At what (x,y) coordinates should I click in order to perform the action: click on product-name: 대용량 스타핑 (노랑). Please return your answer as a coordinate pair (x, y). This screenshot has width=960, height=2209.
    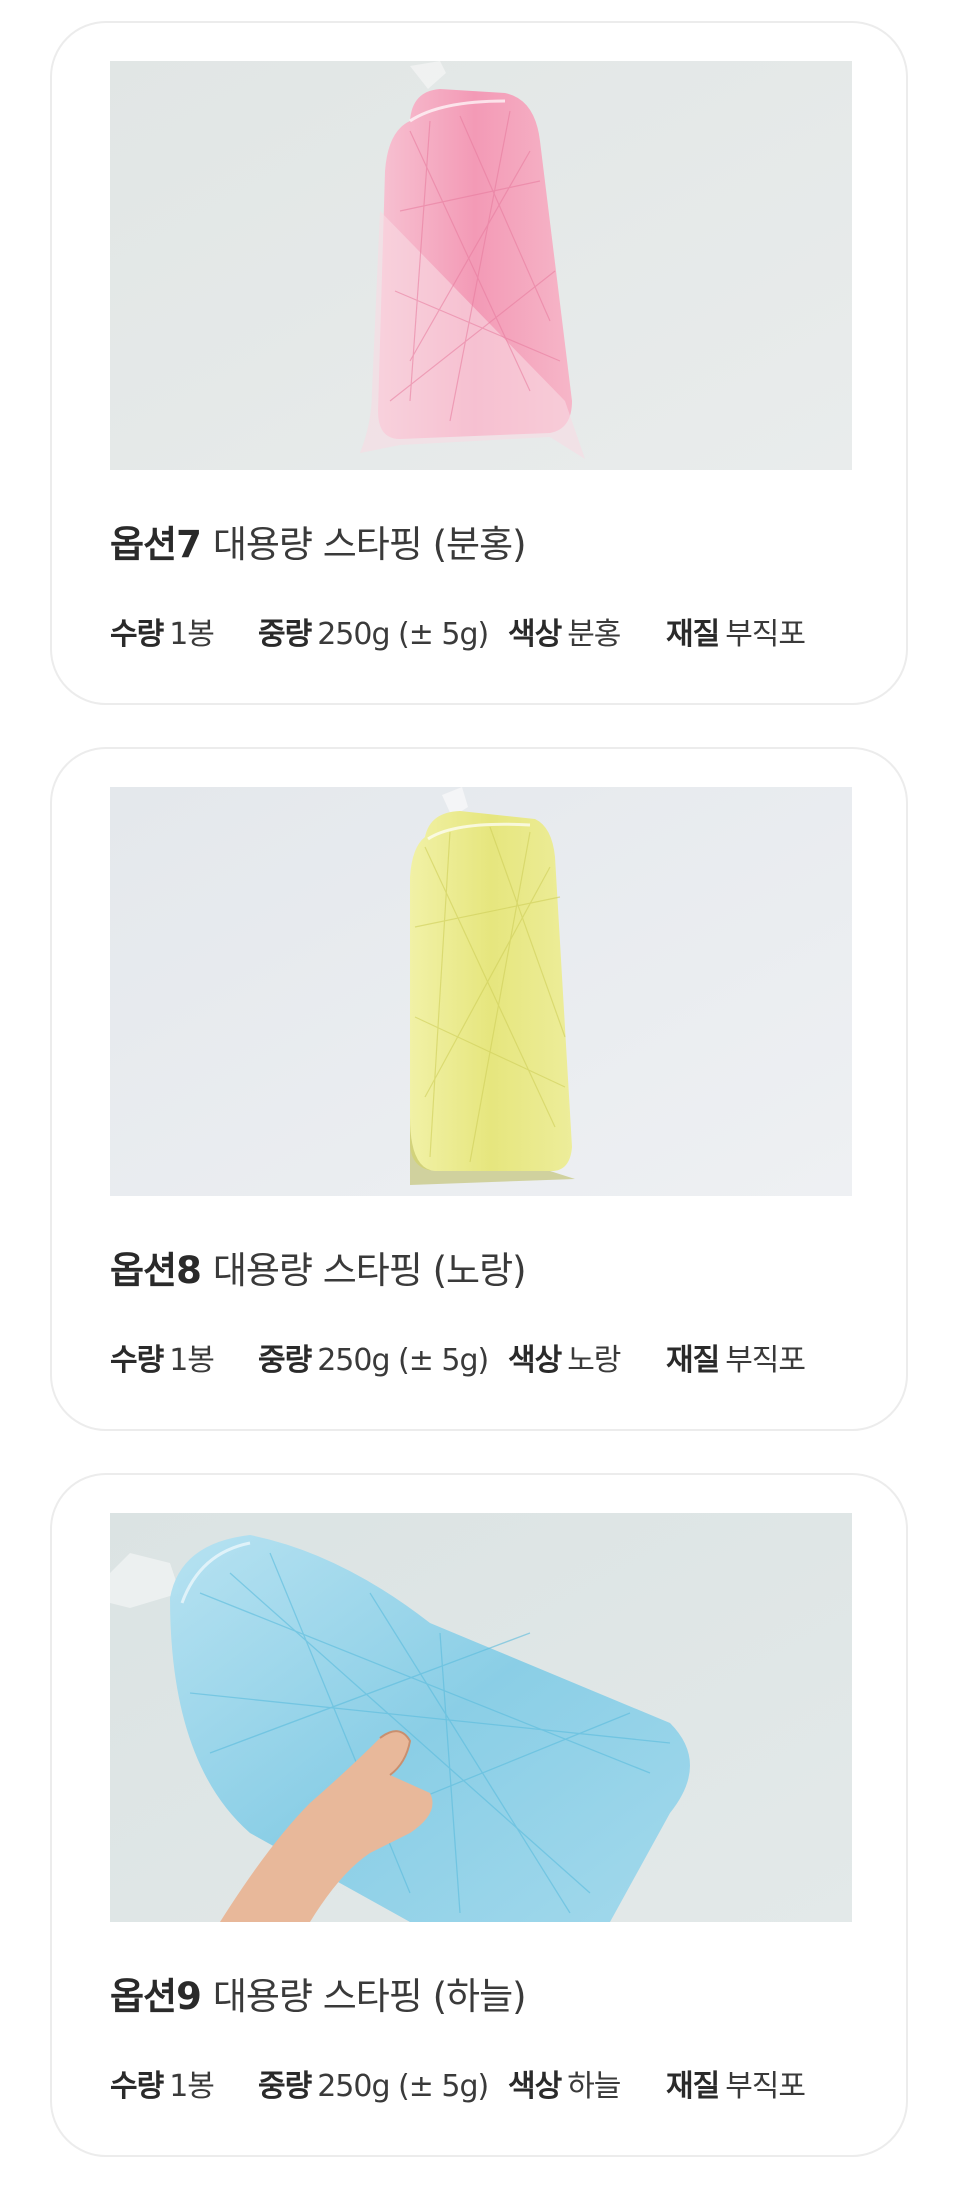
    Looking at the image, I should click on (369, 1270).